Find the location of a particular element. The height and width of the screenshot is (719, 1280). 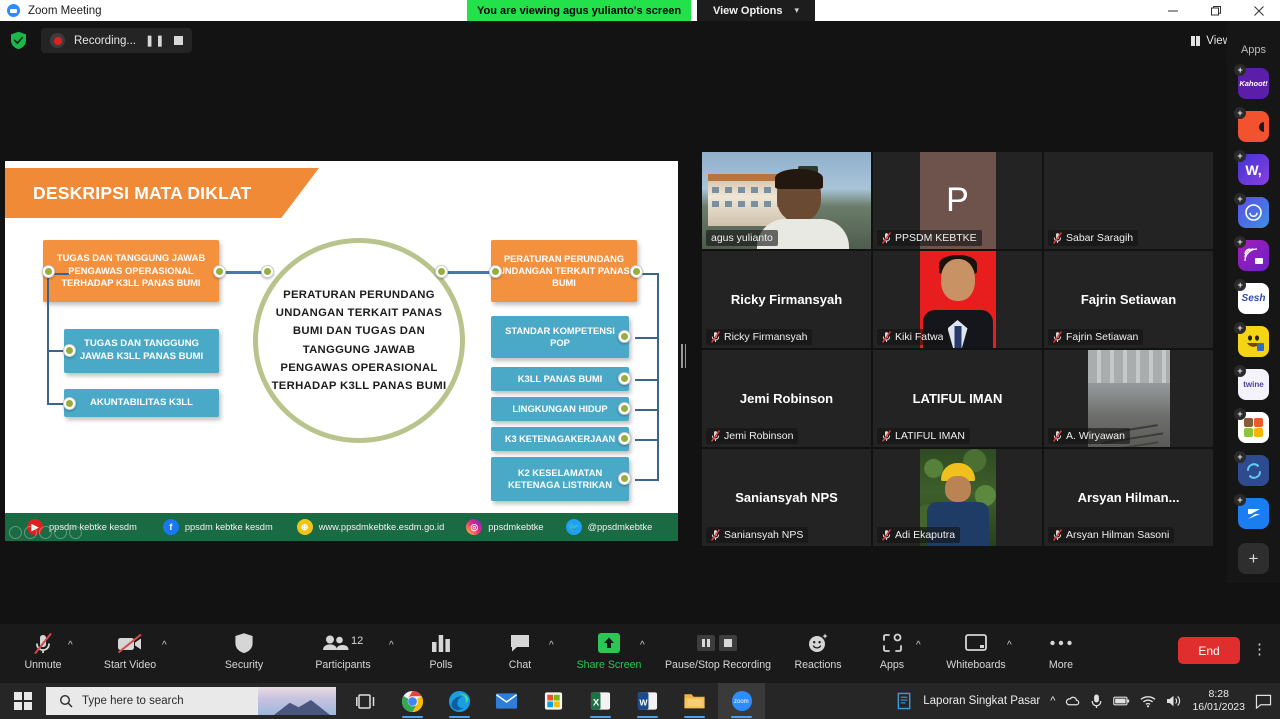

word-icon: W is located at coordinates (647, 701).